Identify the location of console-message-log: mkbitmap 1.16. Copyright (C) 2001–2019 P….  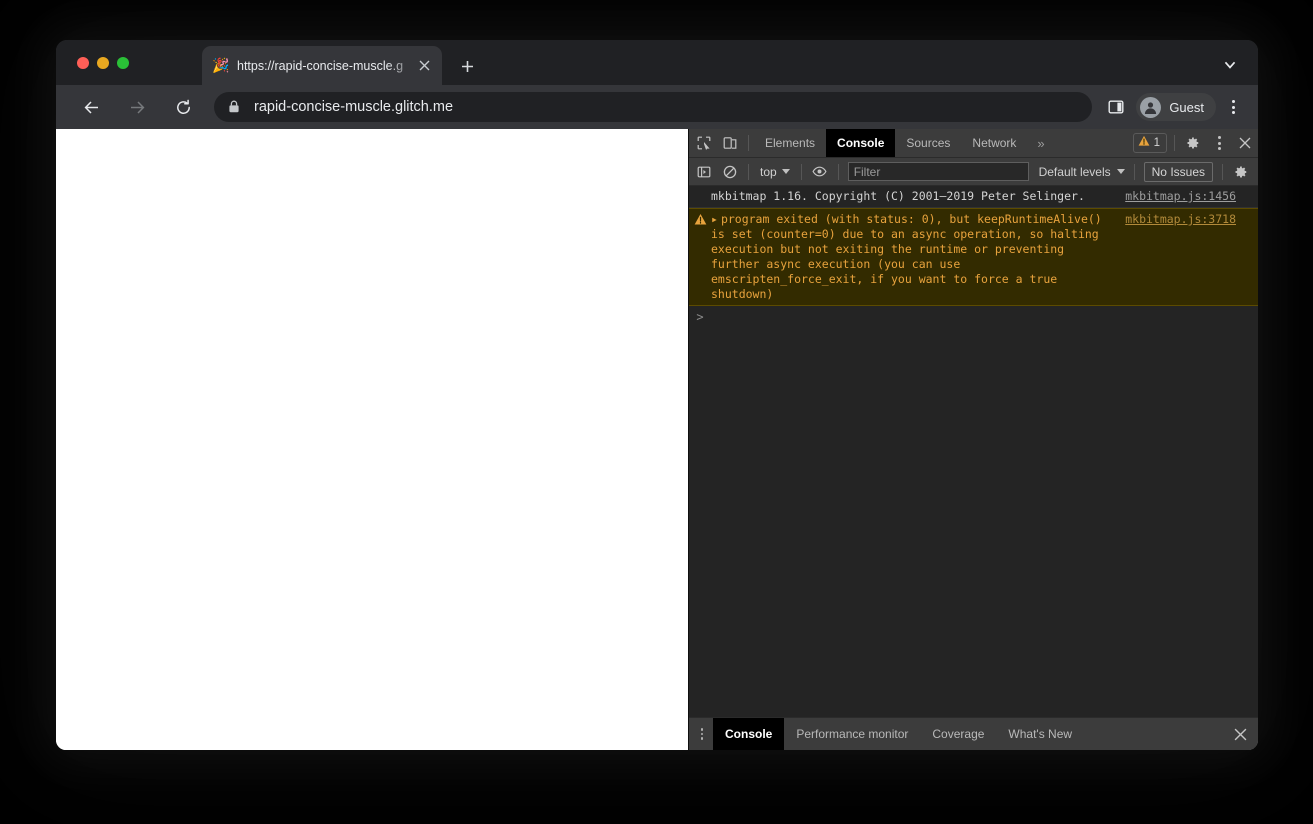
(973, 197).